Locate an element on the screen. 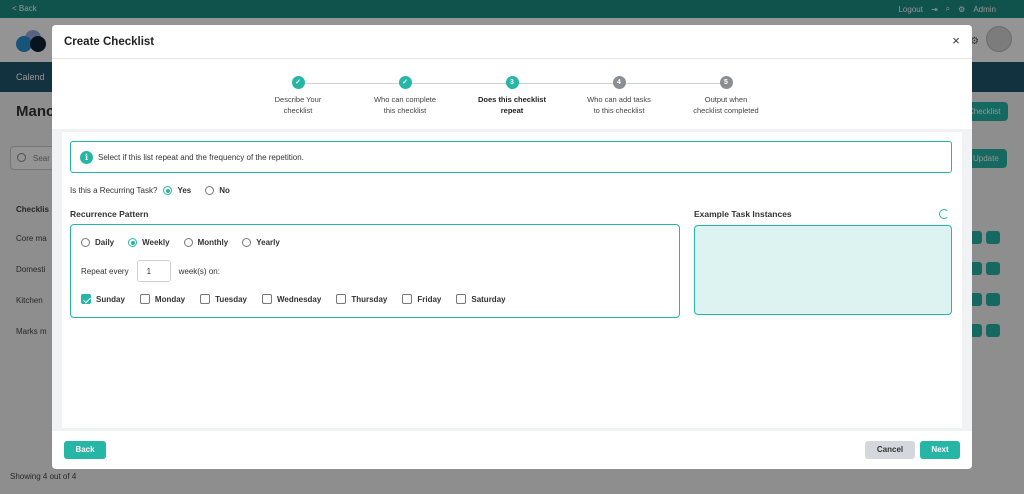 This screenshot has height=494, width=1024. day-thursday-checkbox: Thursday is located at coordinates (361, 299).